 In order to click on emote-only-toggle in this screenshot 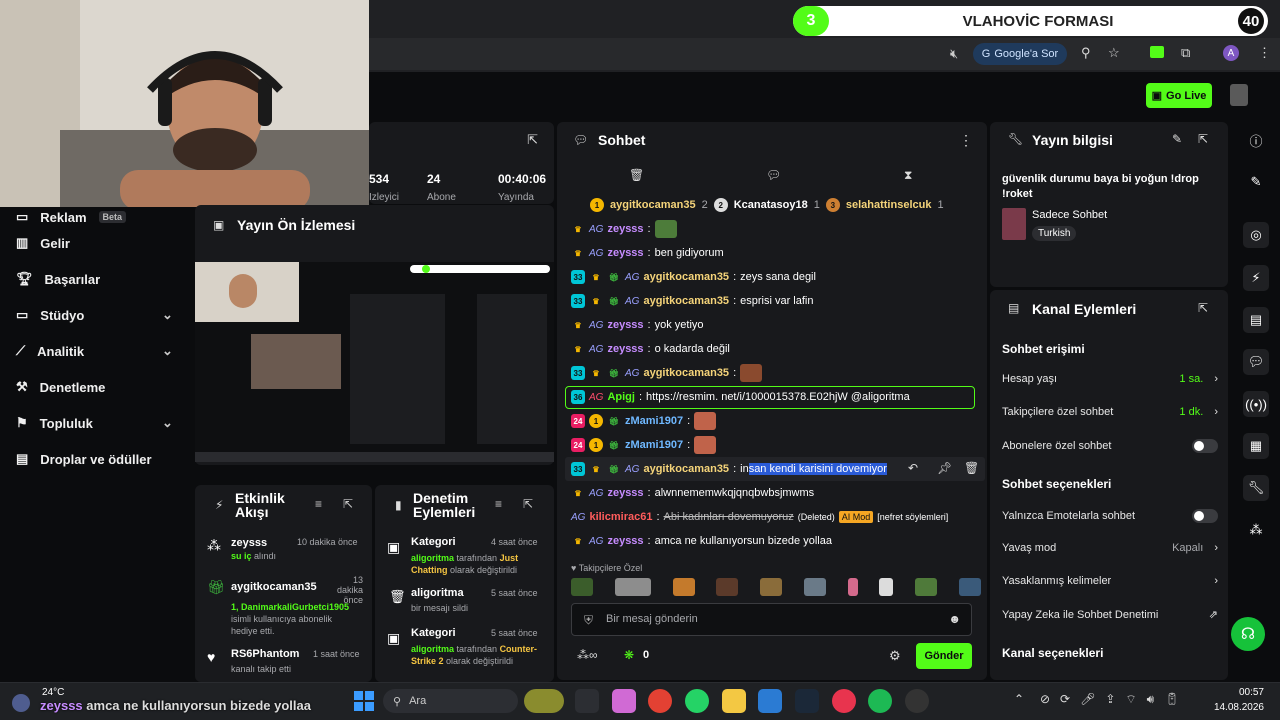, I will do `click(1205, 516)`.